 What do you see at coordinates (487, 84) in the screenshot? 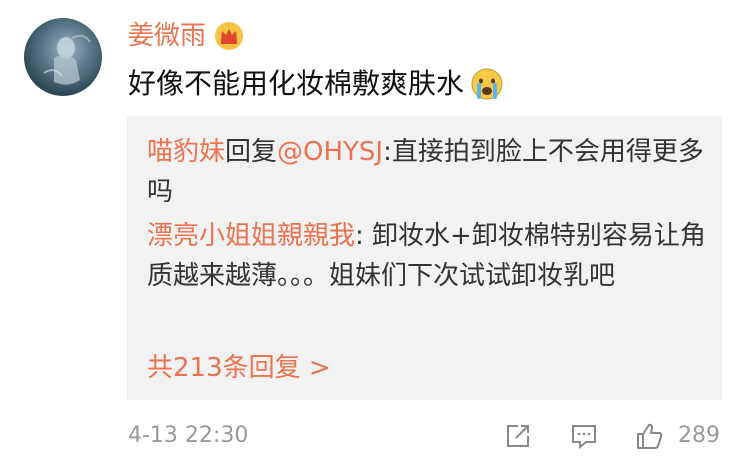
I see `crying-face-icon` at bounding box center [487, 84].